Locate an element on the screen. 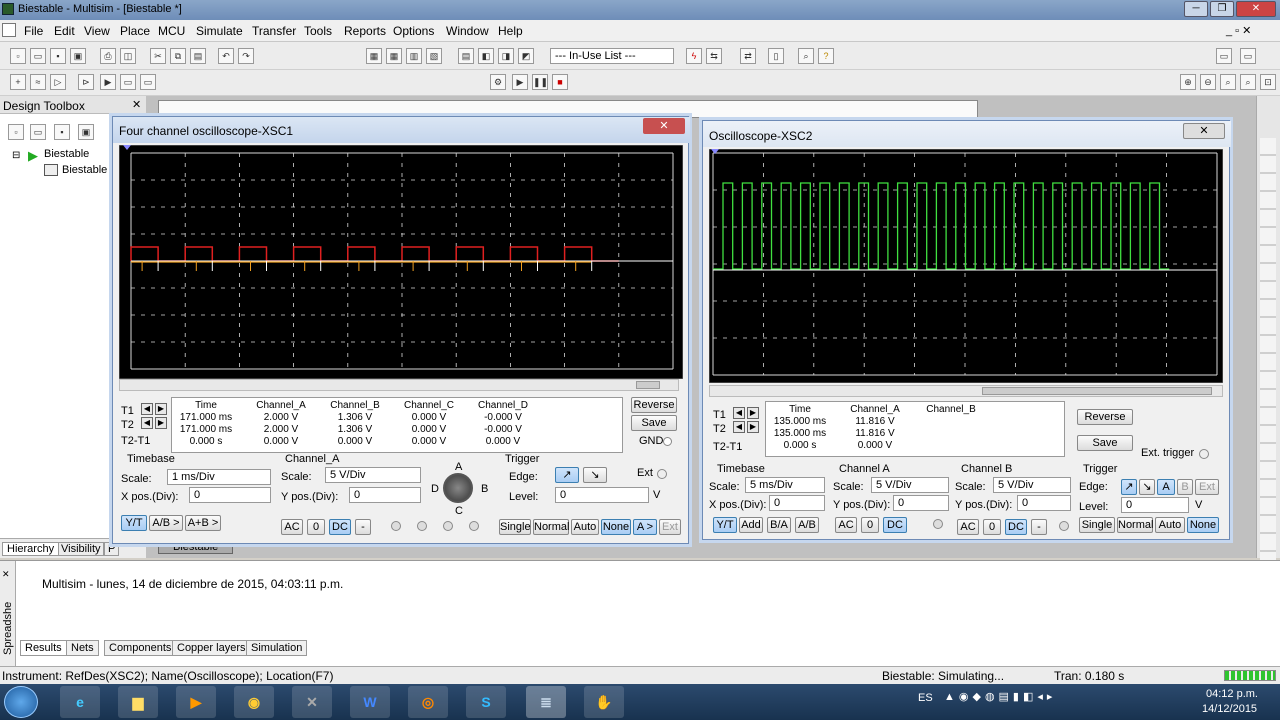 This screenshot has height=720, width=1280. menu-file: File is located at coordinates (33, 31).